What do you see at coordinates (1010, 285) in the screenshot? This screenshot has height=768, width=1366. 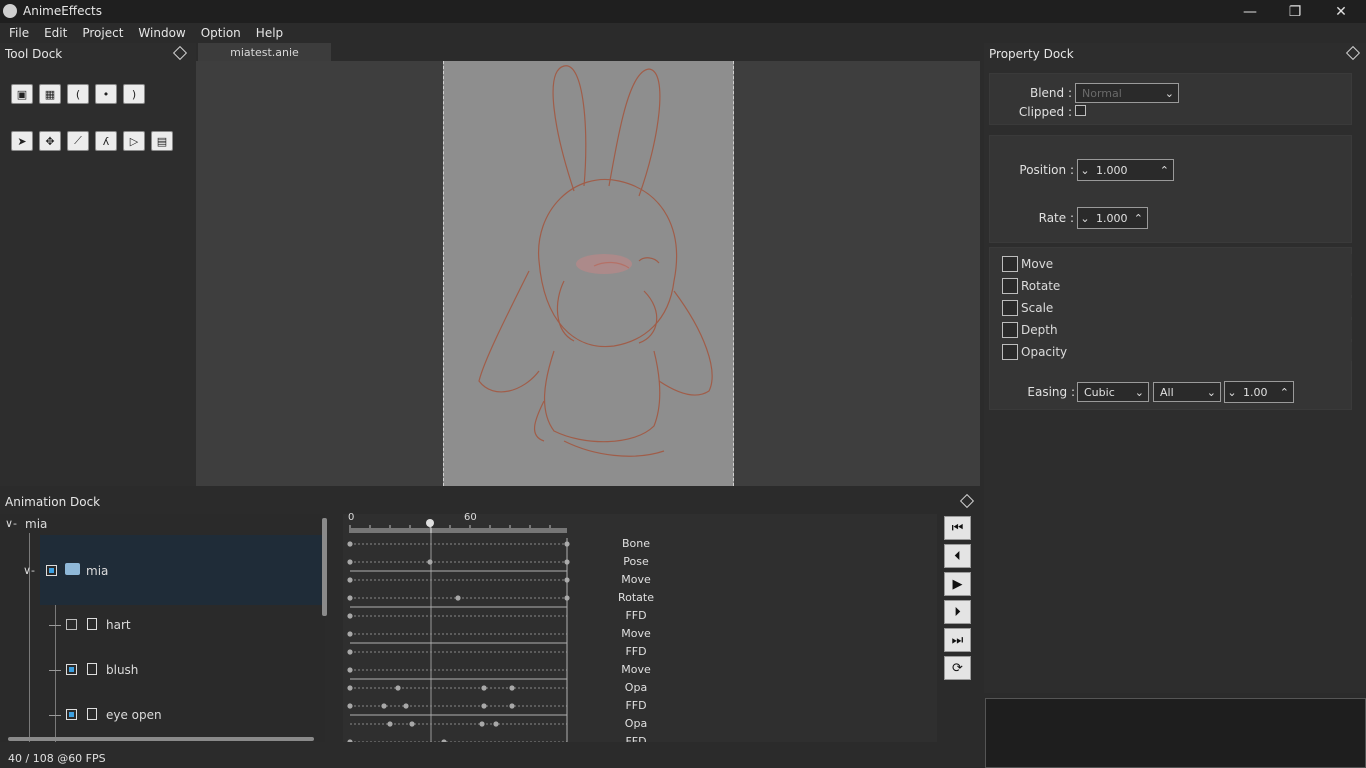 I see `rotate-checkbox` at bounding box center [1010, 285].